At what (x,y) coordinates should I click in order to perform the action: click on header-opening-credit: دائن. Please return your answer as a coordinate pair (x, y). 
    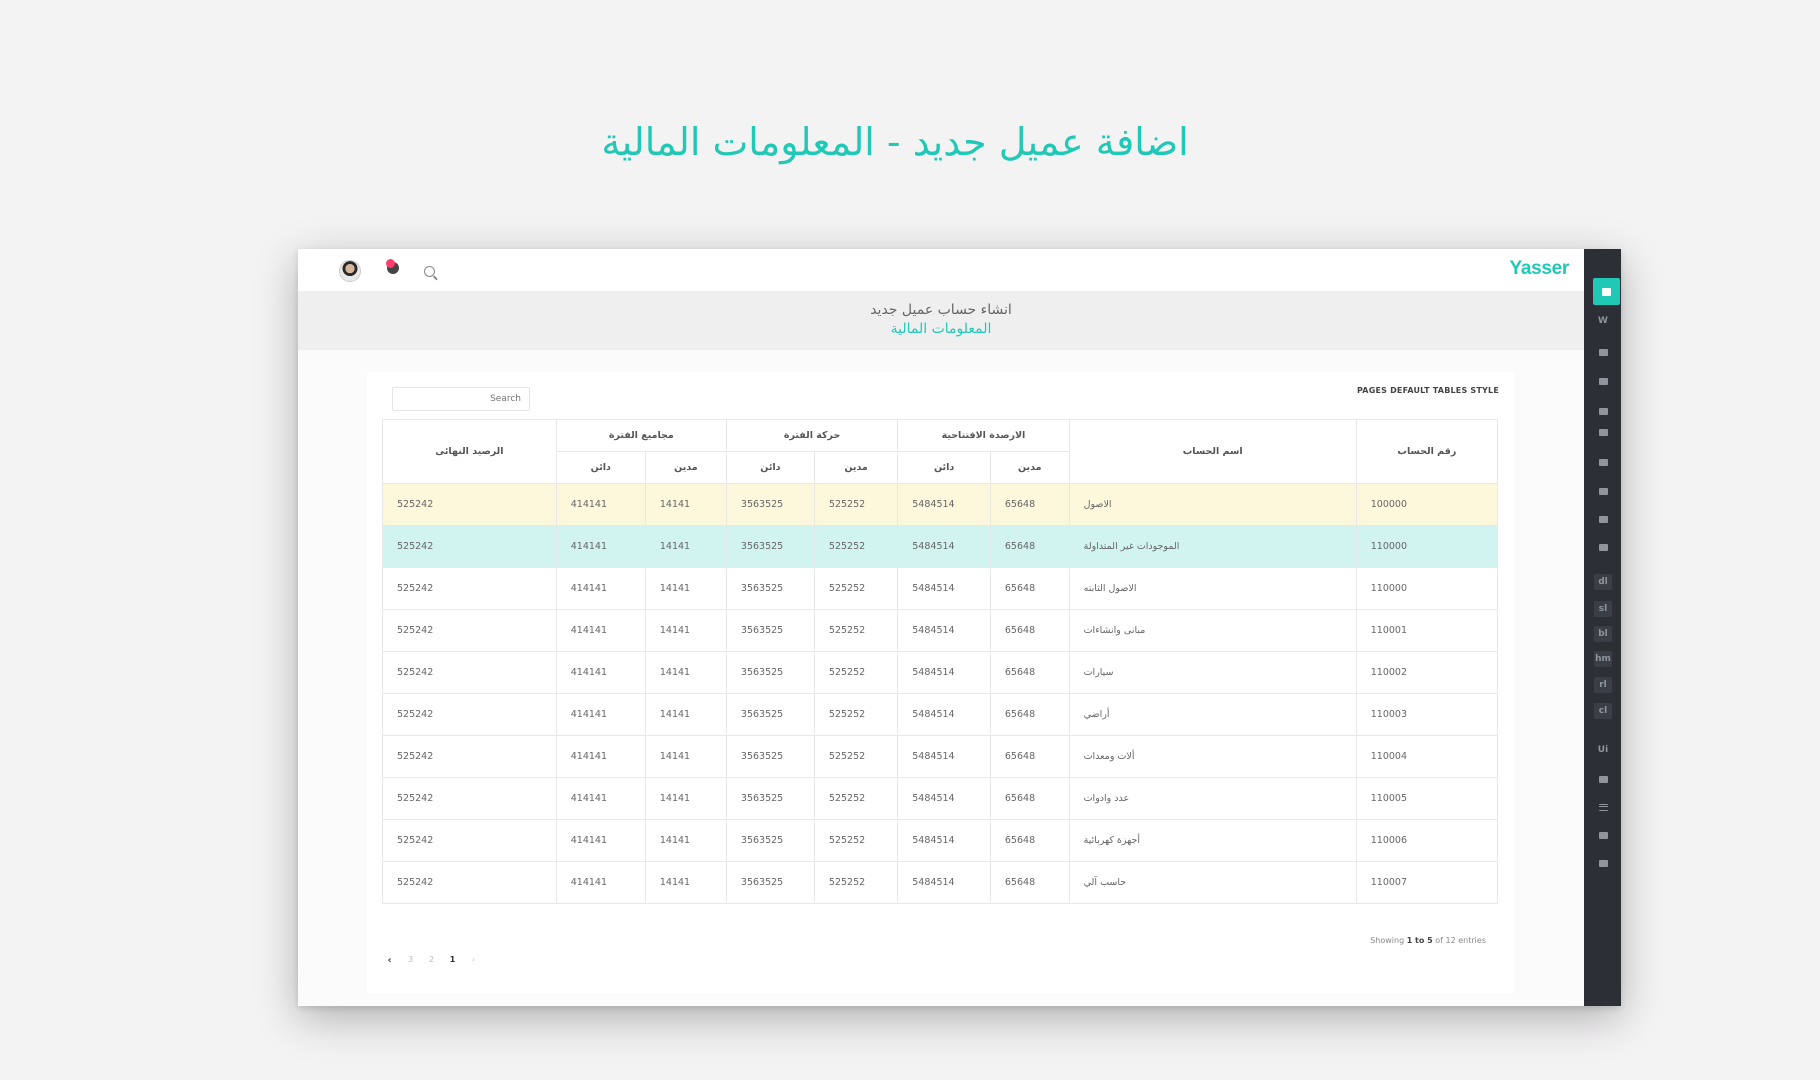
    Looking at the image, I should click on (944, 467).